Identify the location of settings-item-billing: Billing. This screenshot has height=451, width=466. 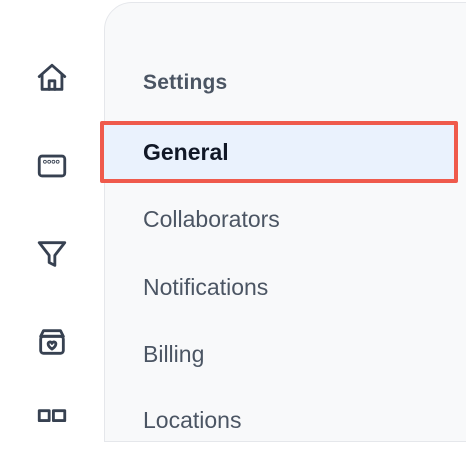
(281, 354).